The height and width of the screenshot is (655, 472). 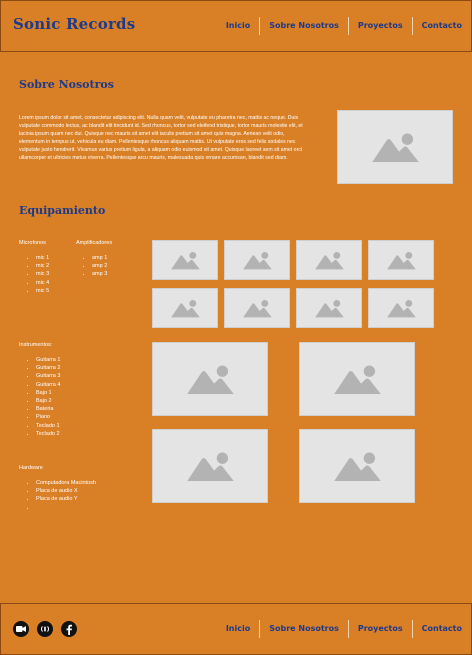 I want to click on about-title: Sobre Nosotros, so click(x=66, y=84).